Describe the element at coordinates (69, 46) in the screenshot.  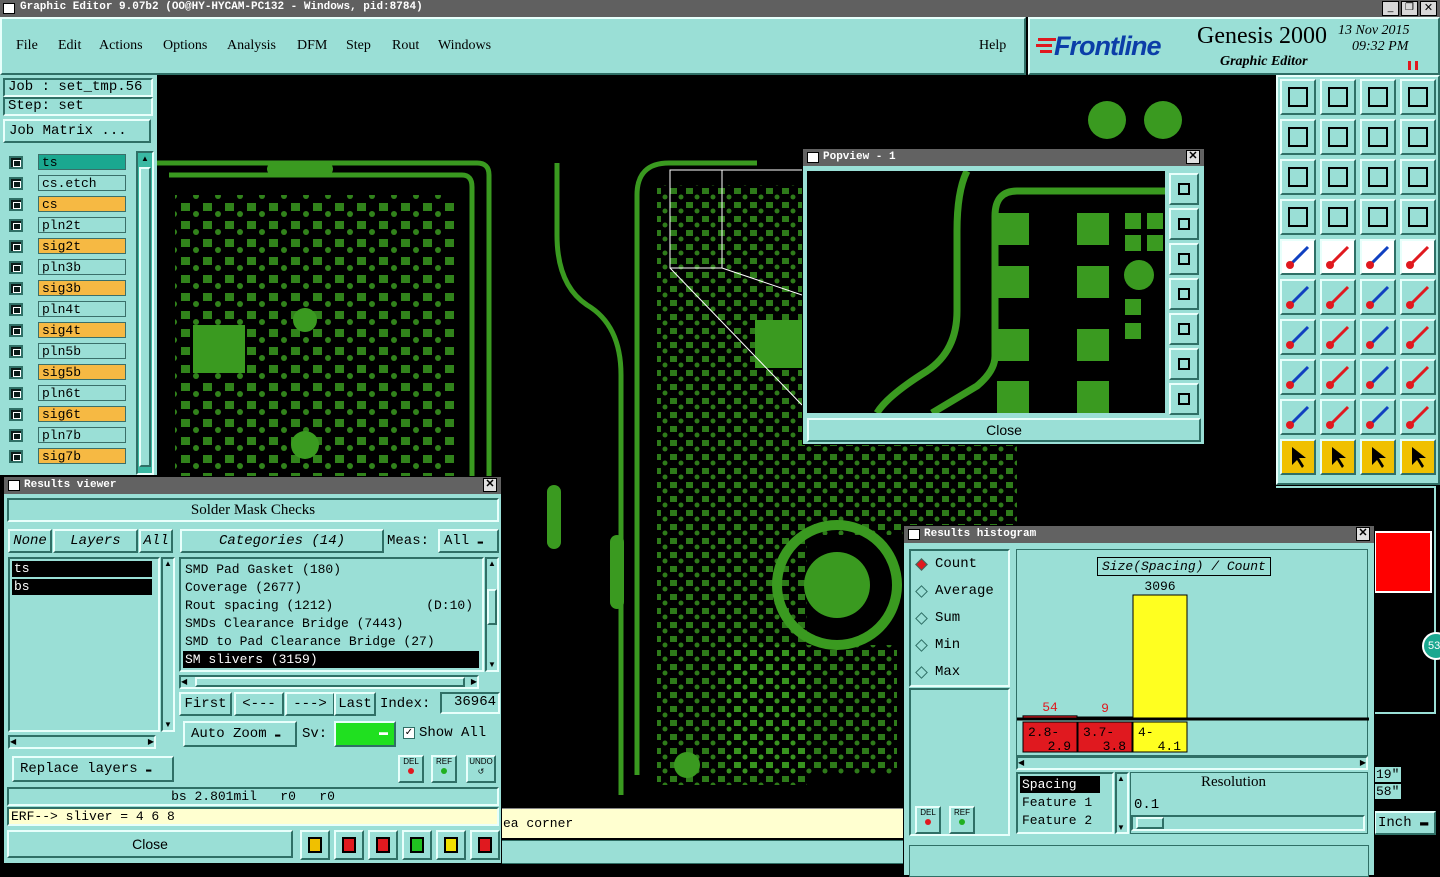
I see `menu-edit: Edit` at that location.